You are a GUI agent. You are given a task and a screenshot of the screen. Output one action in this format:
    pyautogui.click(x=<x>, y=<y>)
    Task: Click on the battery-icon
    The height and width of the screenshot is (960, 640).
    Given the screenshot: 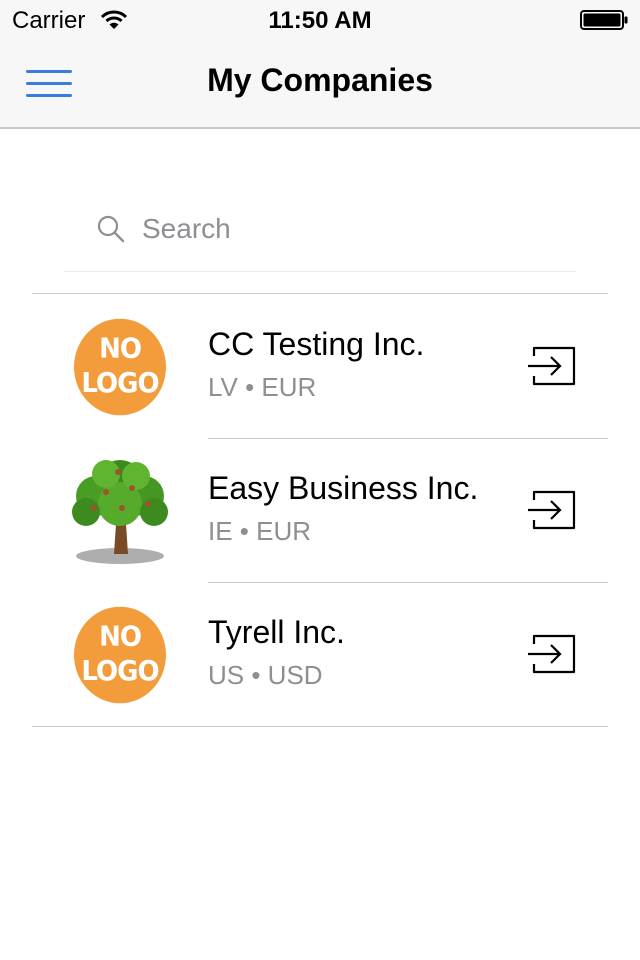 What is the action you would take?
    pyautogui.click(x=604, y=20)
    